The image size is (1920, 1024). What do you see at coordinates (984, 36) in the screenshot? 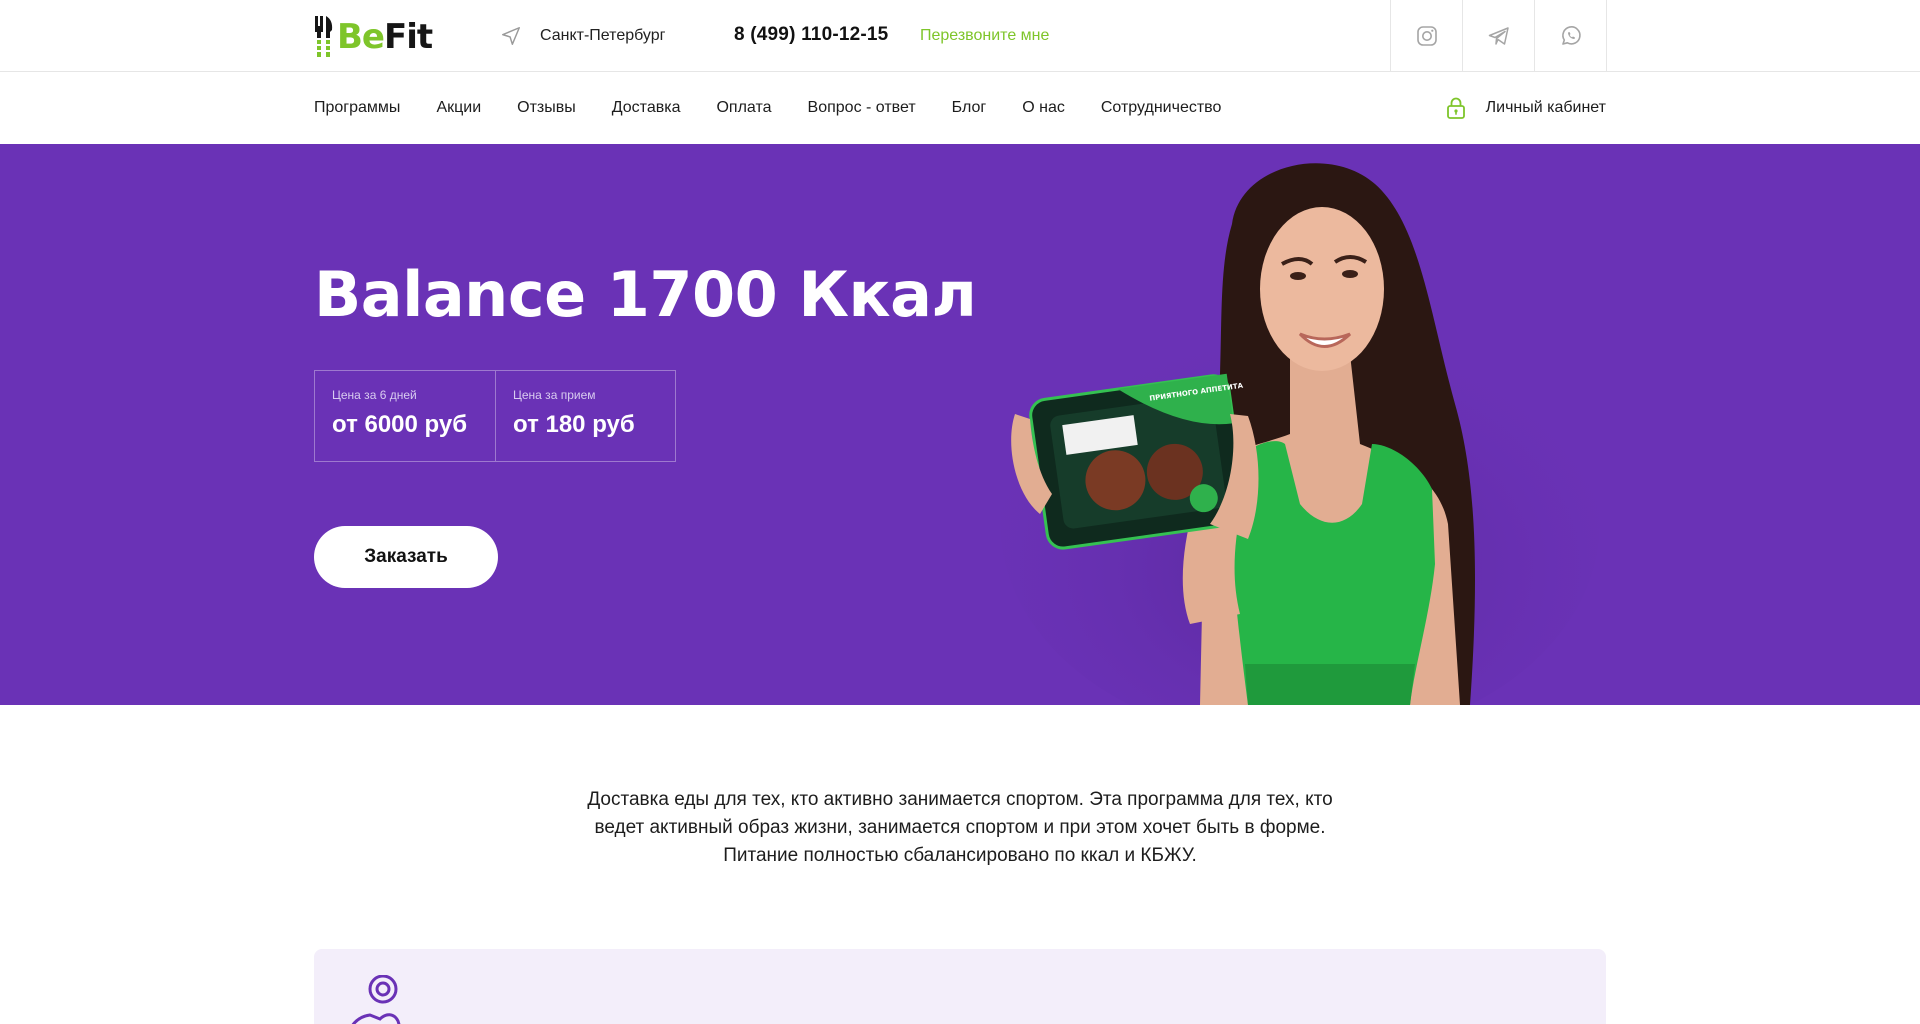
I see `callback-link: Перезвоните мне` at bounding box center [984, 36].